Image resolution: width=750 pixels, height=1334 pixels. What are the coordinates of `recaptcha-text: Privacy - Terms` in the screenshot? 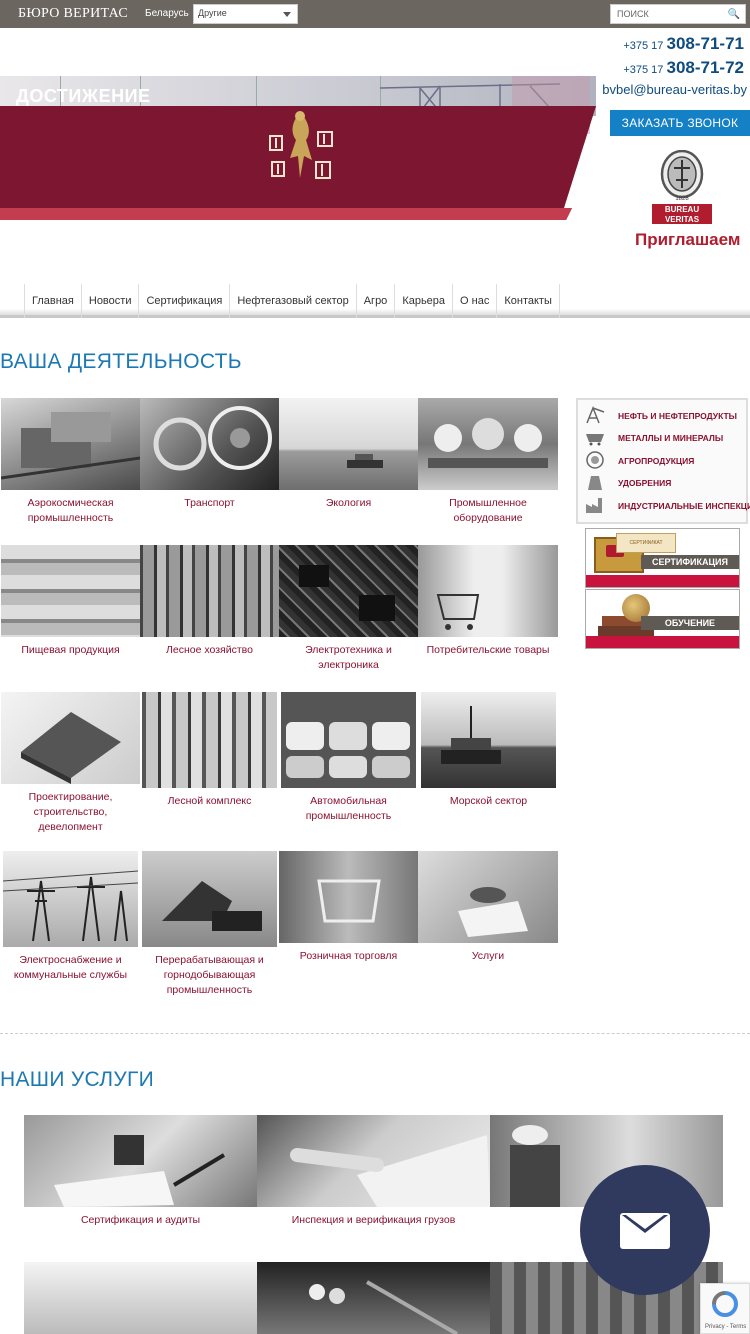 It's located at (725, 1327).